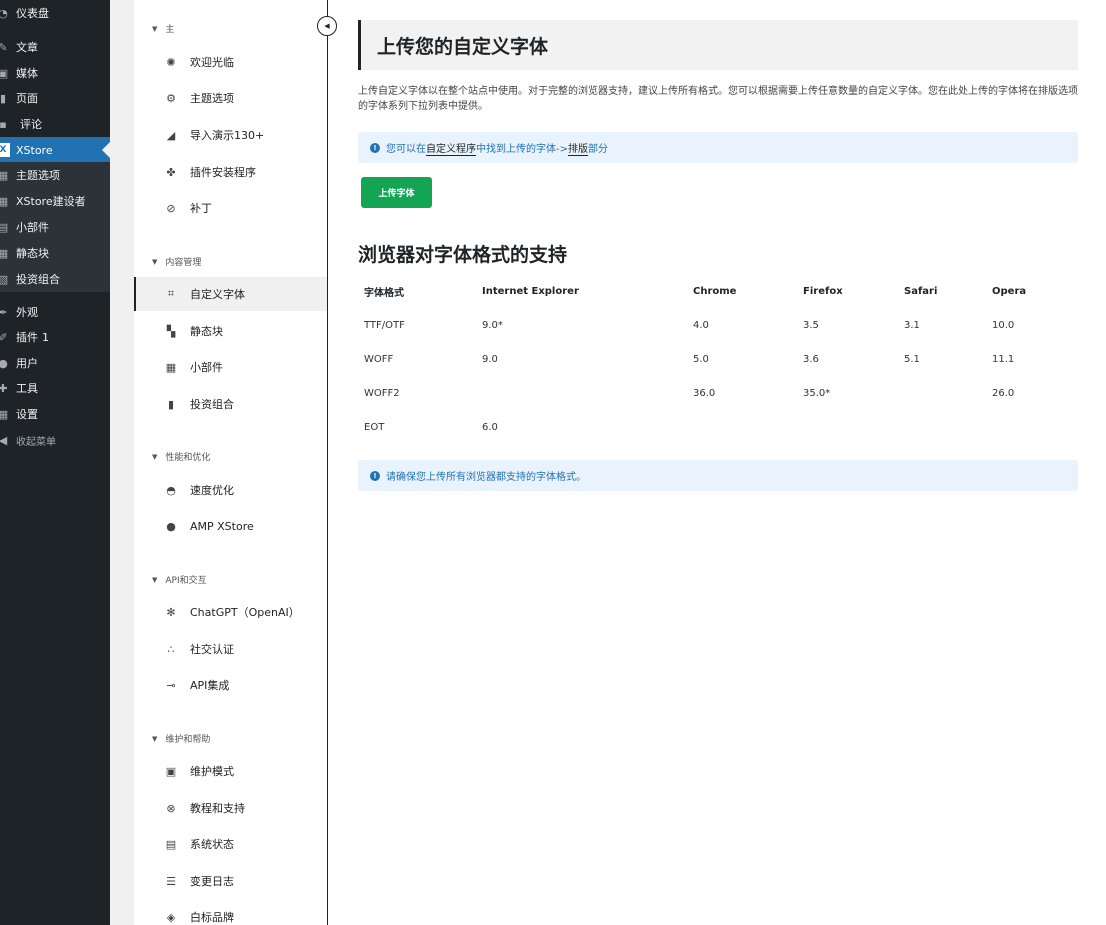 The height and width of the screenshot is (925, 1106). Describe the element at coordinates (451, 148) in the screenshot. I see `customizer-link: 自定义程序` at that location.